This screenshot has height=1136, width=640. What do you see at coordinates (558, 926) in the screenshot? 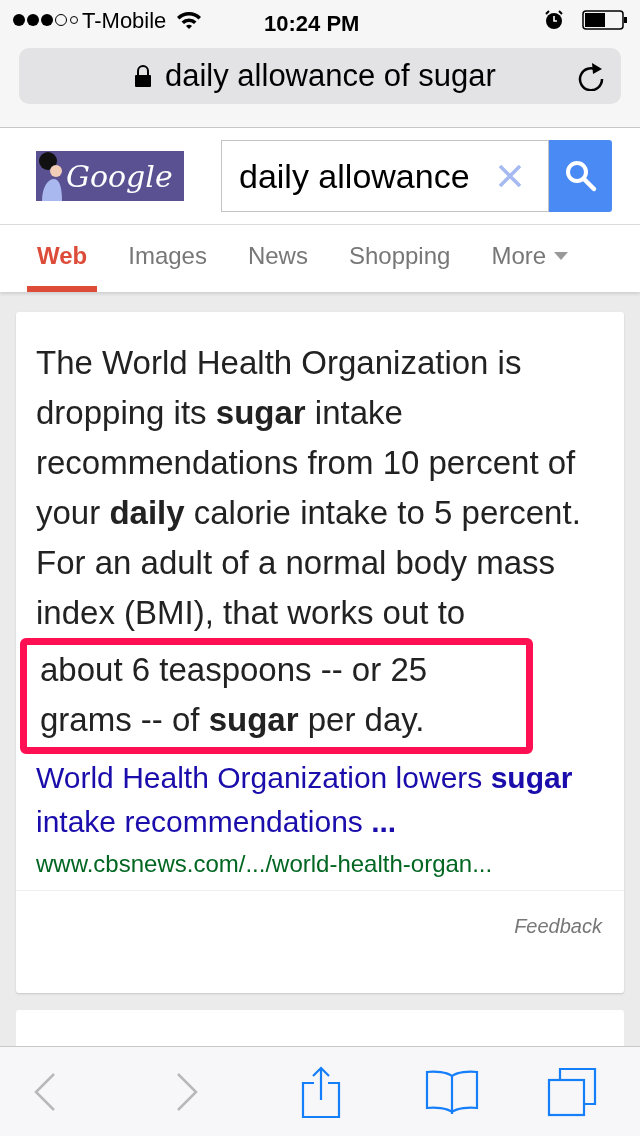
I see `feedback-link: Feedback` at bounding box center [558, 926].